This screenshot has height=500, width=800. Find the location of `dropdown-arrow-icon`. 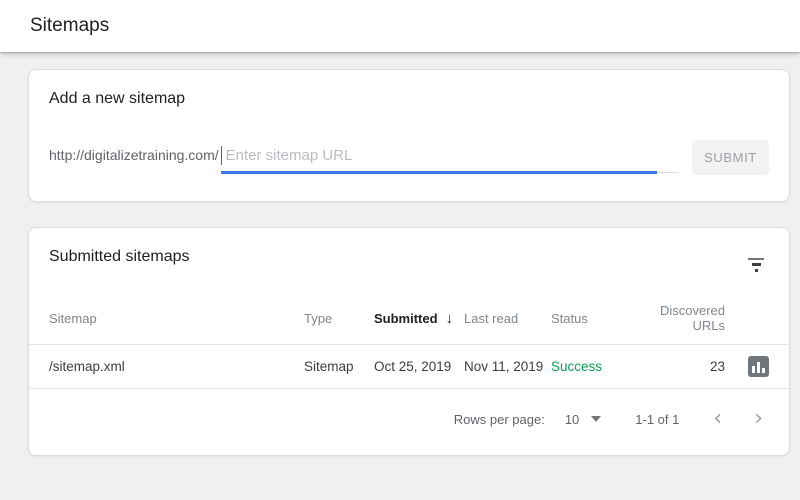

dropdown-arrow-icon is located at coordinates (596, 419).